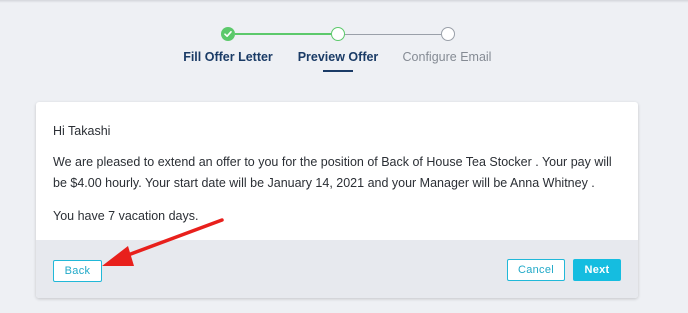 This screenshot has width=688, height=313. What do you see at coordinates (228, 57) in the screenshot?
I see `step-label-fill-offer-letter: Fill Offer Letter` at bounding box center [228, 57].